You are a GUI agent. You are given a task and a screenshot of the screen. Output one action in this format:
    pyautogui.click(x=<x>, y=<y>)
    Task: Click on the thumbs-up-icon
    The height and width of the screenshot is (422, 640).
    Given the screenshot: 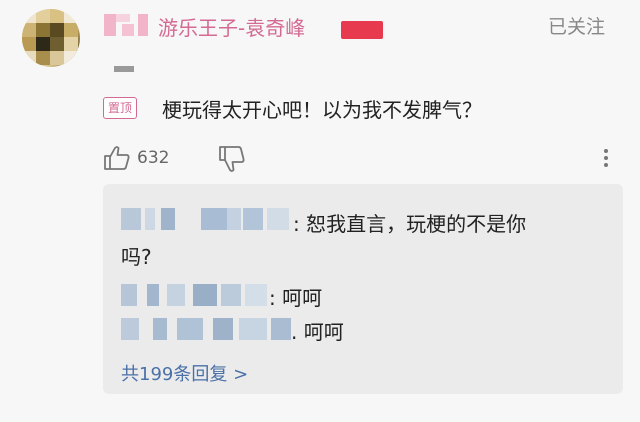 What is the action you would take?
    pyautogui.click(x=117, y=158)
    